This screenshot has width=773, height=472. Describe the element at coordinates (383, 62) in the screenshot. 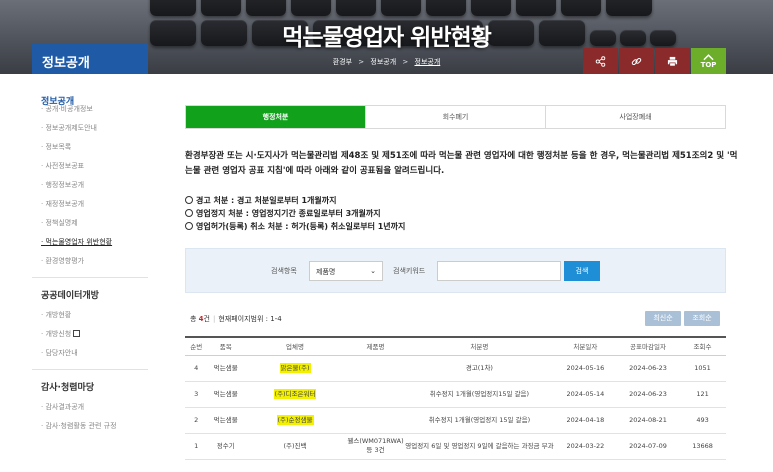

I see `breadcrumb-section: 정보공개` at that location.